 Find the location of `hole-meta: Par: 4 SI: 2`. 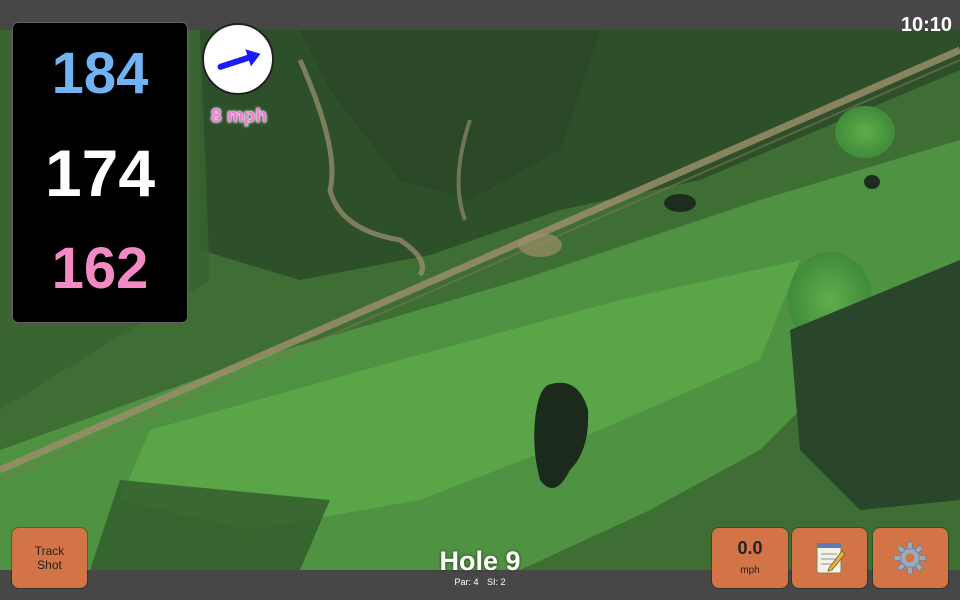

hole-meta: Par: 4 SI: 2 is located at coordinates (480, 582).